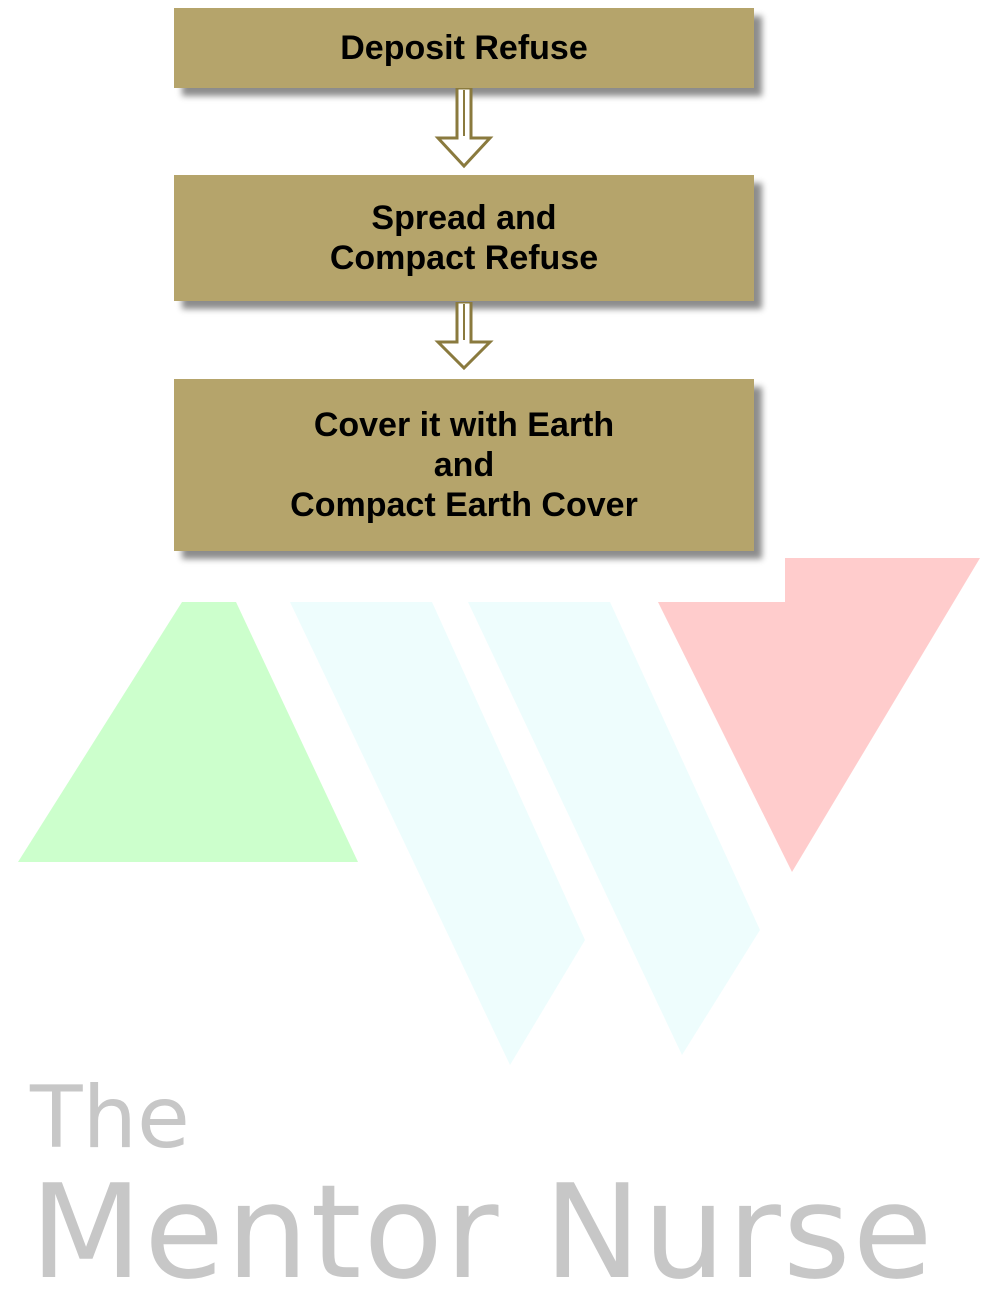  What do you see at coordinates (110, 1118) in the screenshot?
I see `watermark-brand-line-1: The` at bounding box center [110, 1118].